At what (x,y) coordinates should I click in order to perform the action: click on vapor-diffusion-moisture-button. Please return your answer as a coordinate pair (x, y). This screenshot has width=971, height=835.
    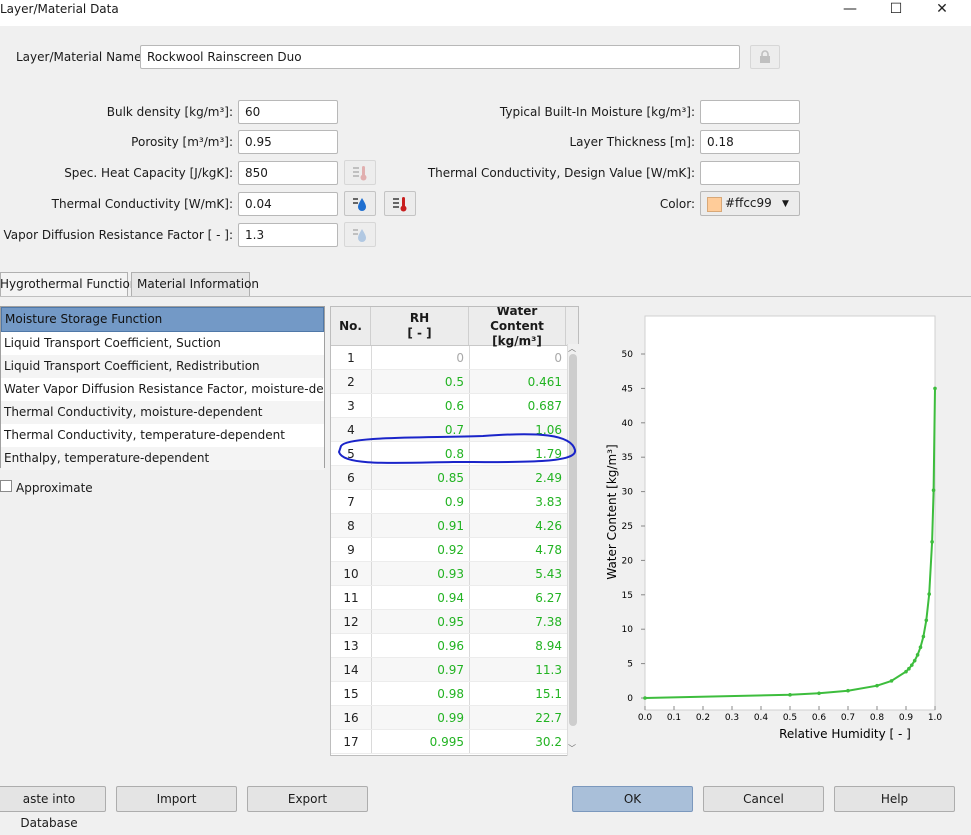
    Looking at the image, I should click on (360, 234).